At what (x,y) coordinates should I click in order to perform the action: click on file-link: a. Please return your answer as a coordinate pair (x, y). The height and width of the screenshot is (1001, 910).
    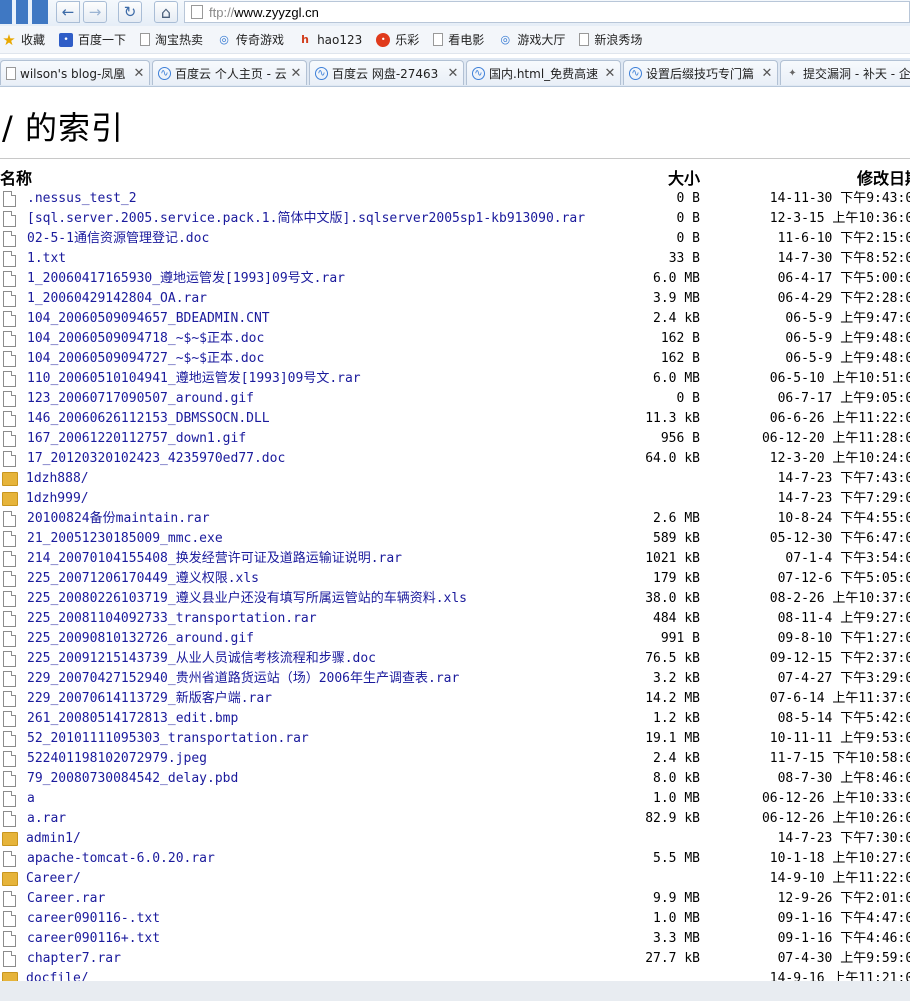
    Looking at the image, I should click on (31, 799).